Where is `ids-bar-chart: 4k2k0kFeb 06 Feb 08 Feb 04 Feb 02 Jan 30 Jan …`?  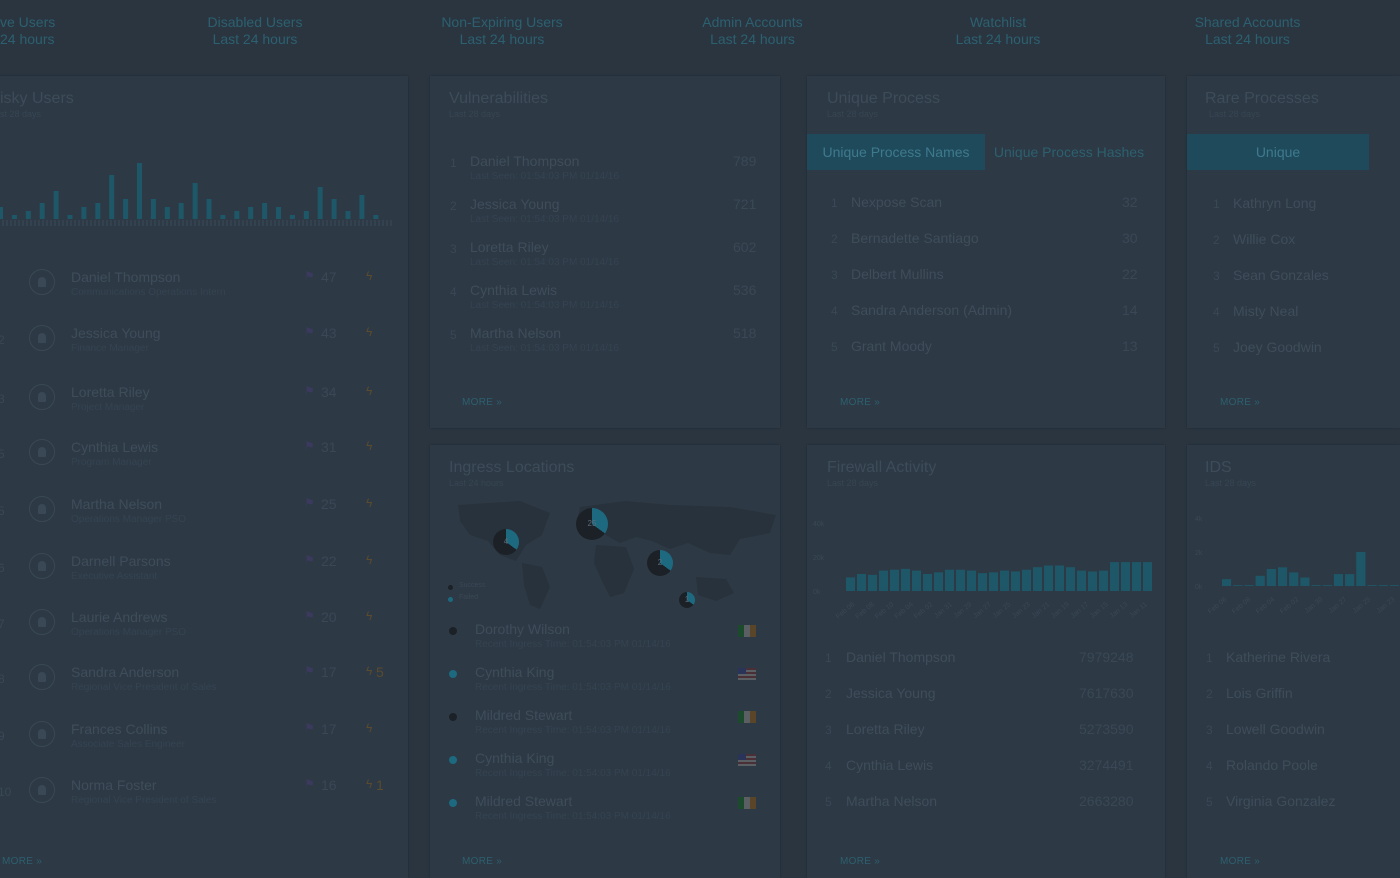 ids-bar-chart: 4k2k0kFeb 06 Feb 08 Feb 04 Feb 02 Jan 30 Jan … is located at coordinates (1297, 566).